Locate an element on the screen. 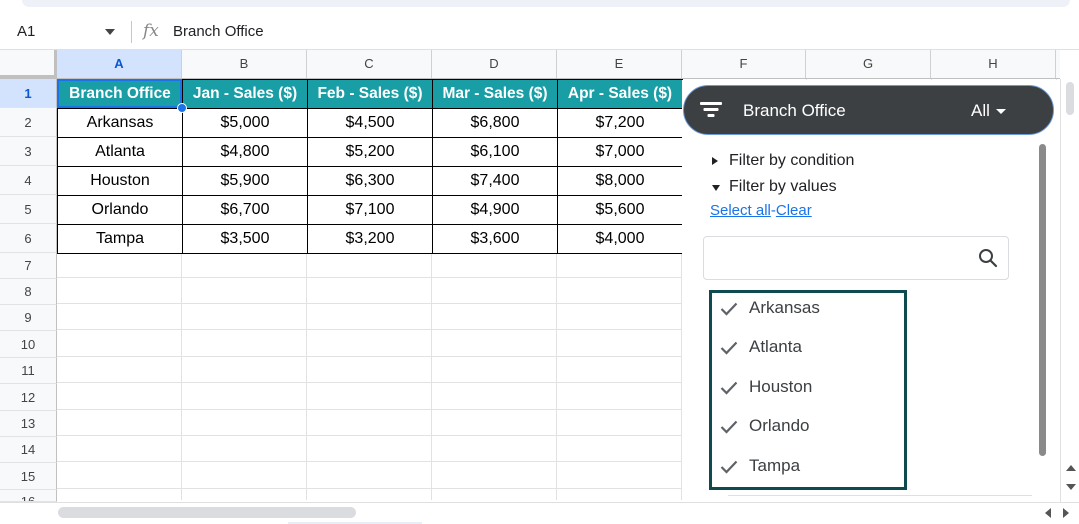 This screenshot has height=524, width=1079. row-header-2: 2 is located at coordinates (28, 122).